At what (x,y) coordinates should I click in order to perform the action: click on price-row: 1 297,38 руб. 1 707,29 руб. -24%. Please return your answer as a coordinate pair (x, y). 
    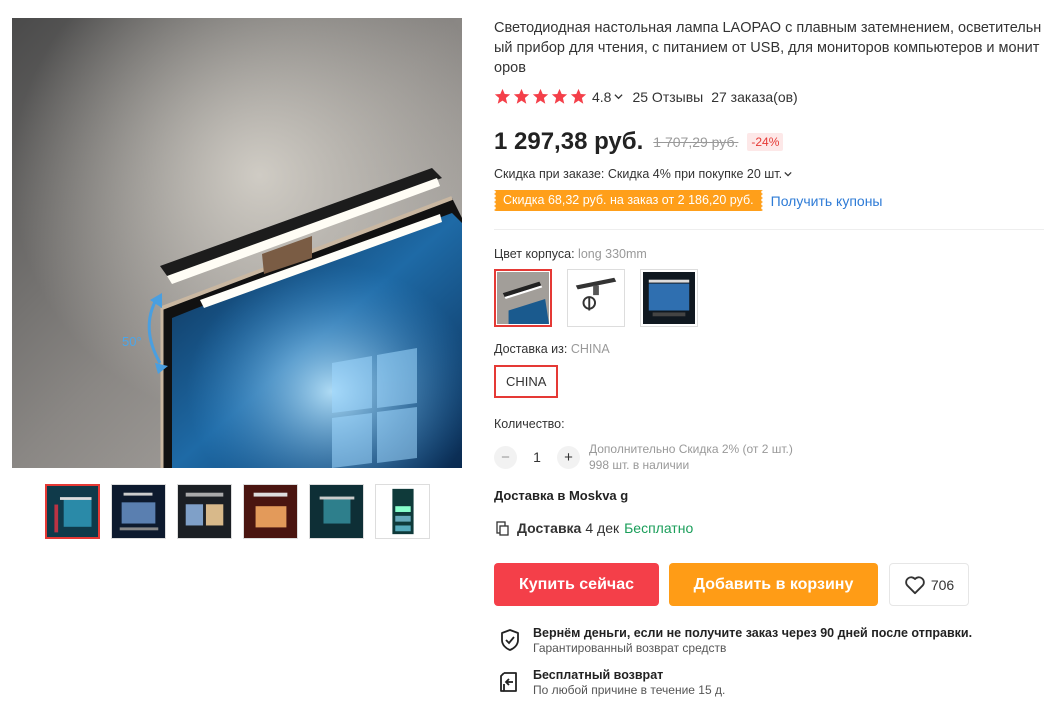
    Looking at the image, I should click on (639, 142).